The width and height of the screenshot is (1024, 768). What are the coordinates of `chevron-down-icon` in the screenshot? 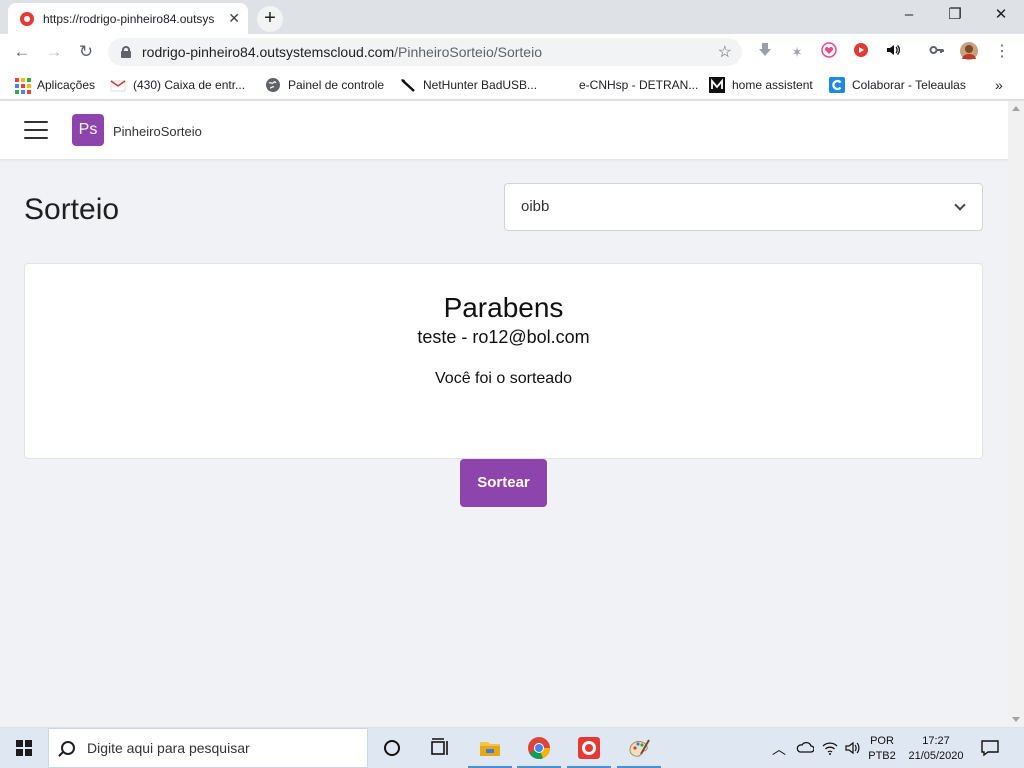 It's located at (960, 205).